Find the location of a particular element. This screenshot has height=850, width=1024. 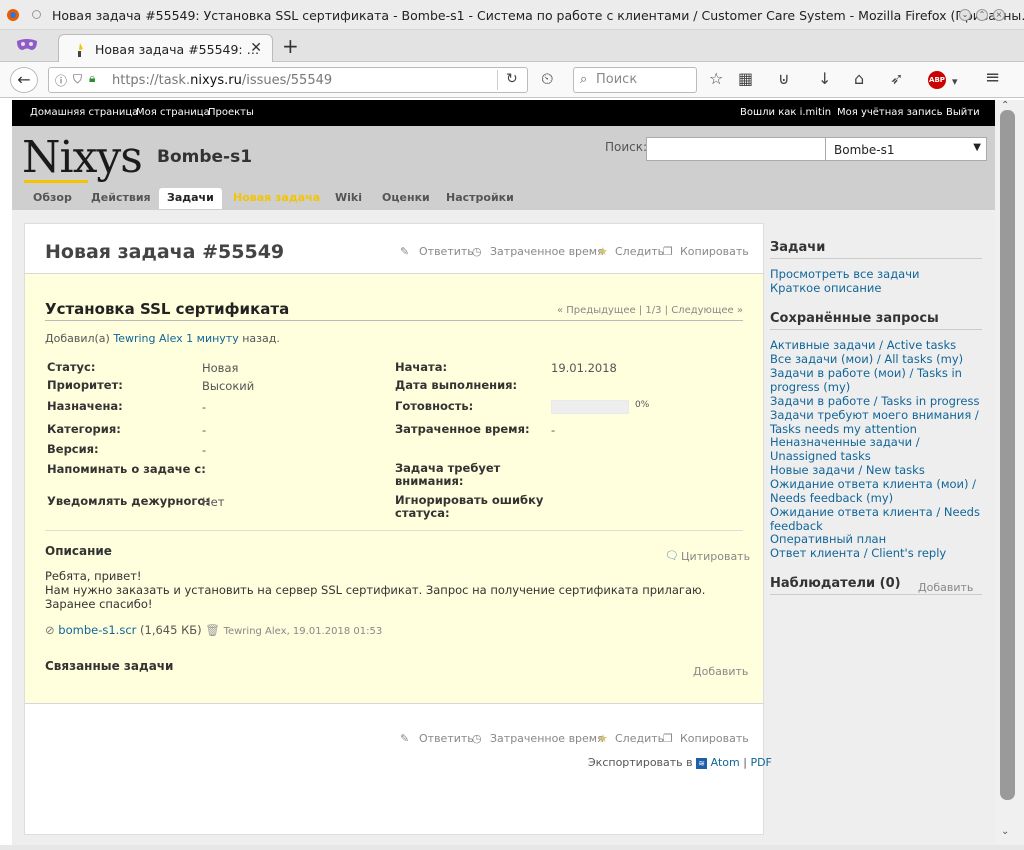

minimize-icon: ⌄ is located at coordinates (965, 15).